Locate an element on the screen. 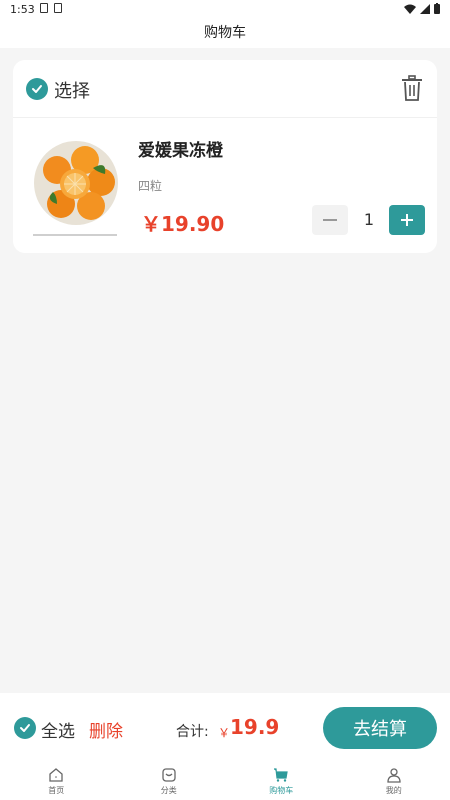 The image size is (450, 800). tab-label: 分类 is located at coordinates (168, 790).